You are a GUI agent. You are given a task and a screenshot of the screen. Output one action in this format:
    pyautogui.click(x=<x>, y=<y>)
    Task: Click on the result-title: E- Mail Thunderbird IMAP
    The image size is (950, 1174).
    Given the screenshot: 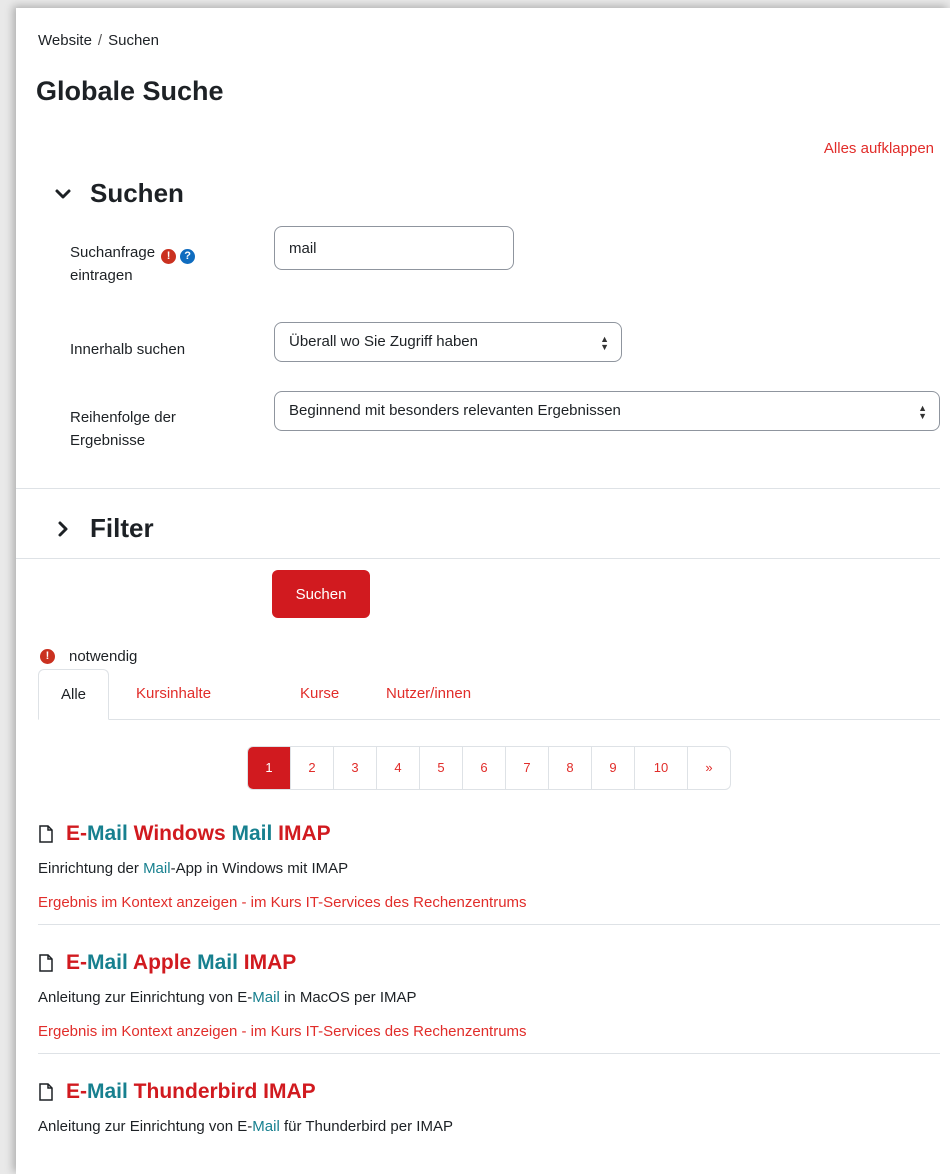 What is the action you would take?
    pyautogui.click(x=489, y=1092)
    